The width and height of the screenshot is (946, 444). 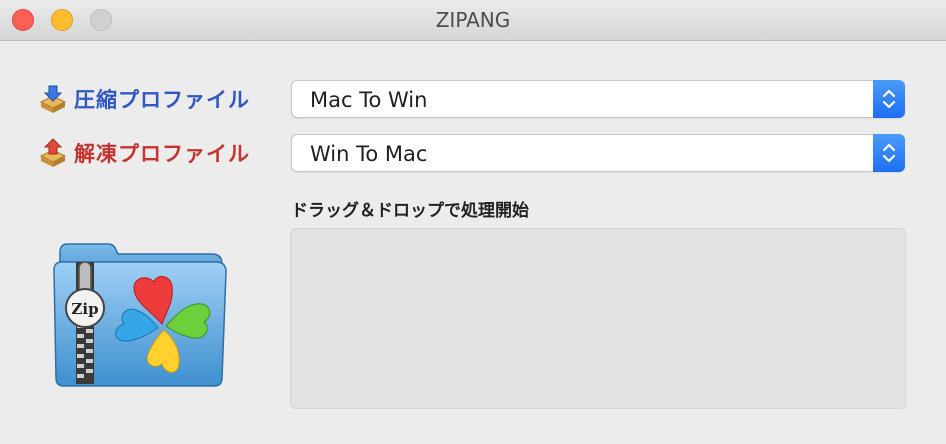 I want to click on extract-profile-row-label: 解凍プロファイル, so click(x=144, y=153).